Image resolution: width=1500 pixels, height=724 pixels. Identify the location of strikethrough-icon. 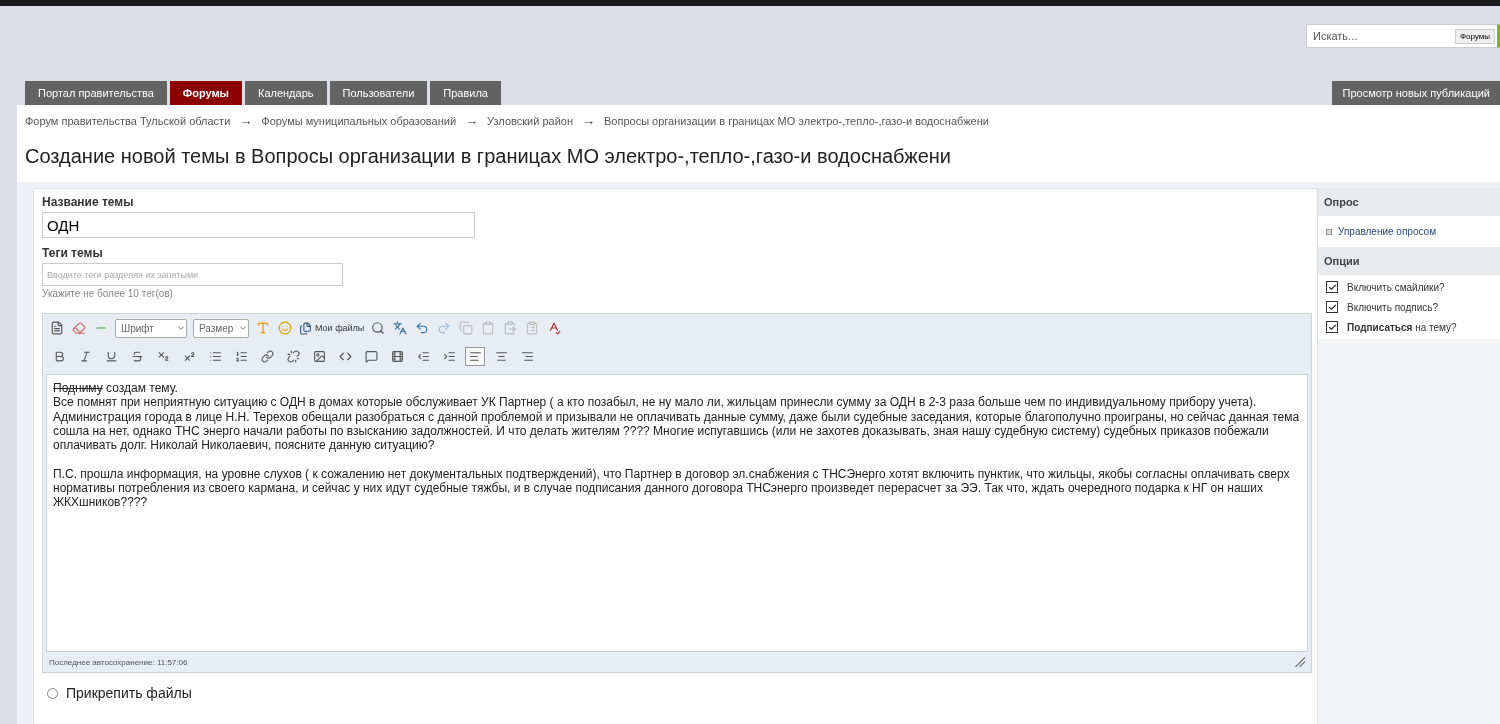
(137, 356).